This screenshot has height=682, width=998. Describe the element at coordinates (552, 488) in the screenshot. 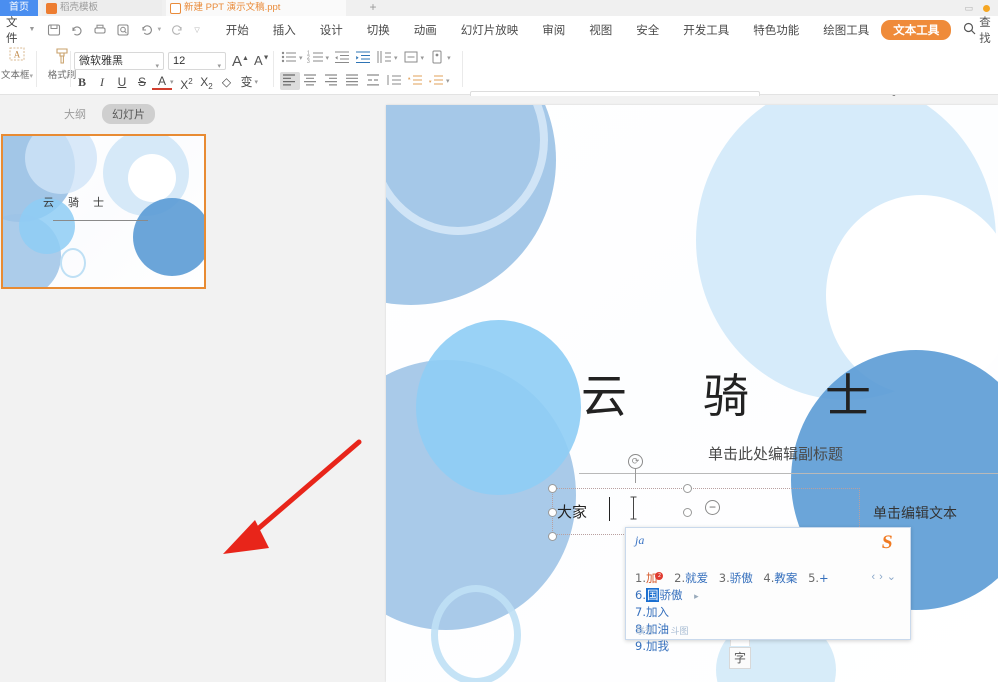

I see `resize-handle-tl` at that location.